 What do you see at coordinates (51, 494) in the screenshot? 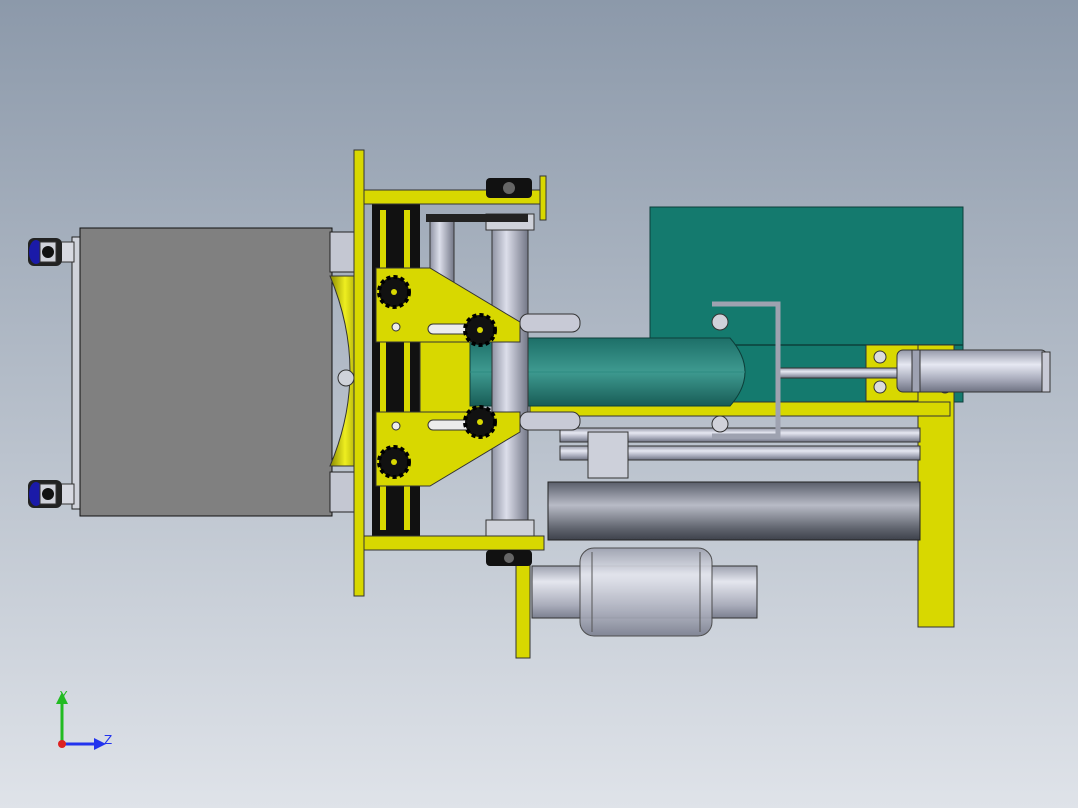
I see `pneumatic-fitting-lower` at bounding box center [51, 494].